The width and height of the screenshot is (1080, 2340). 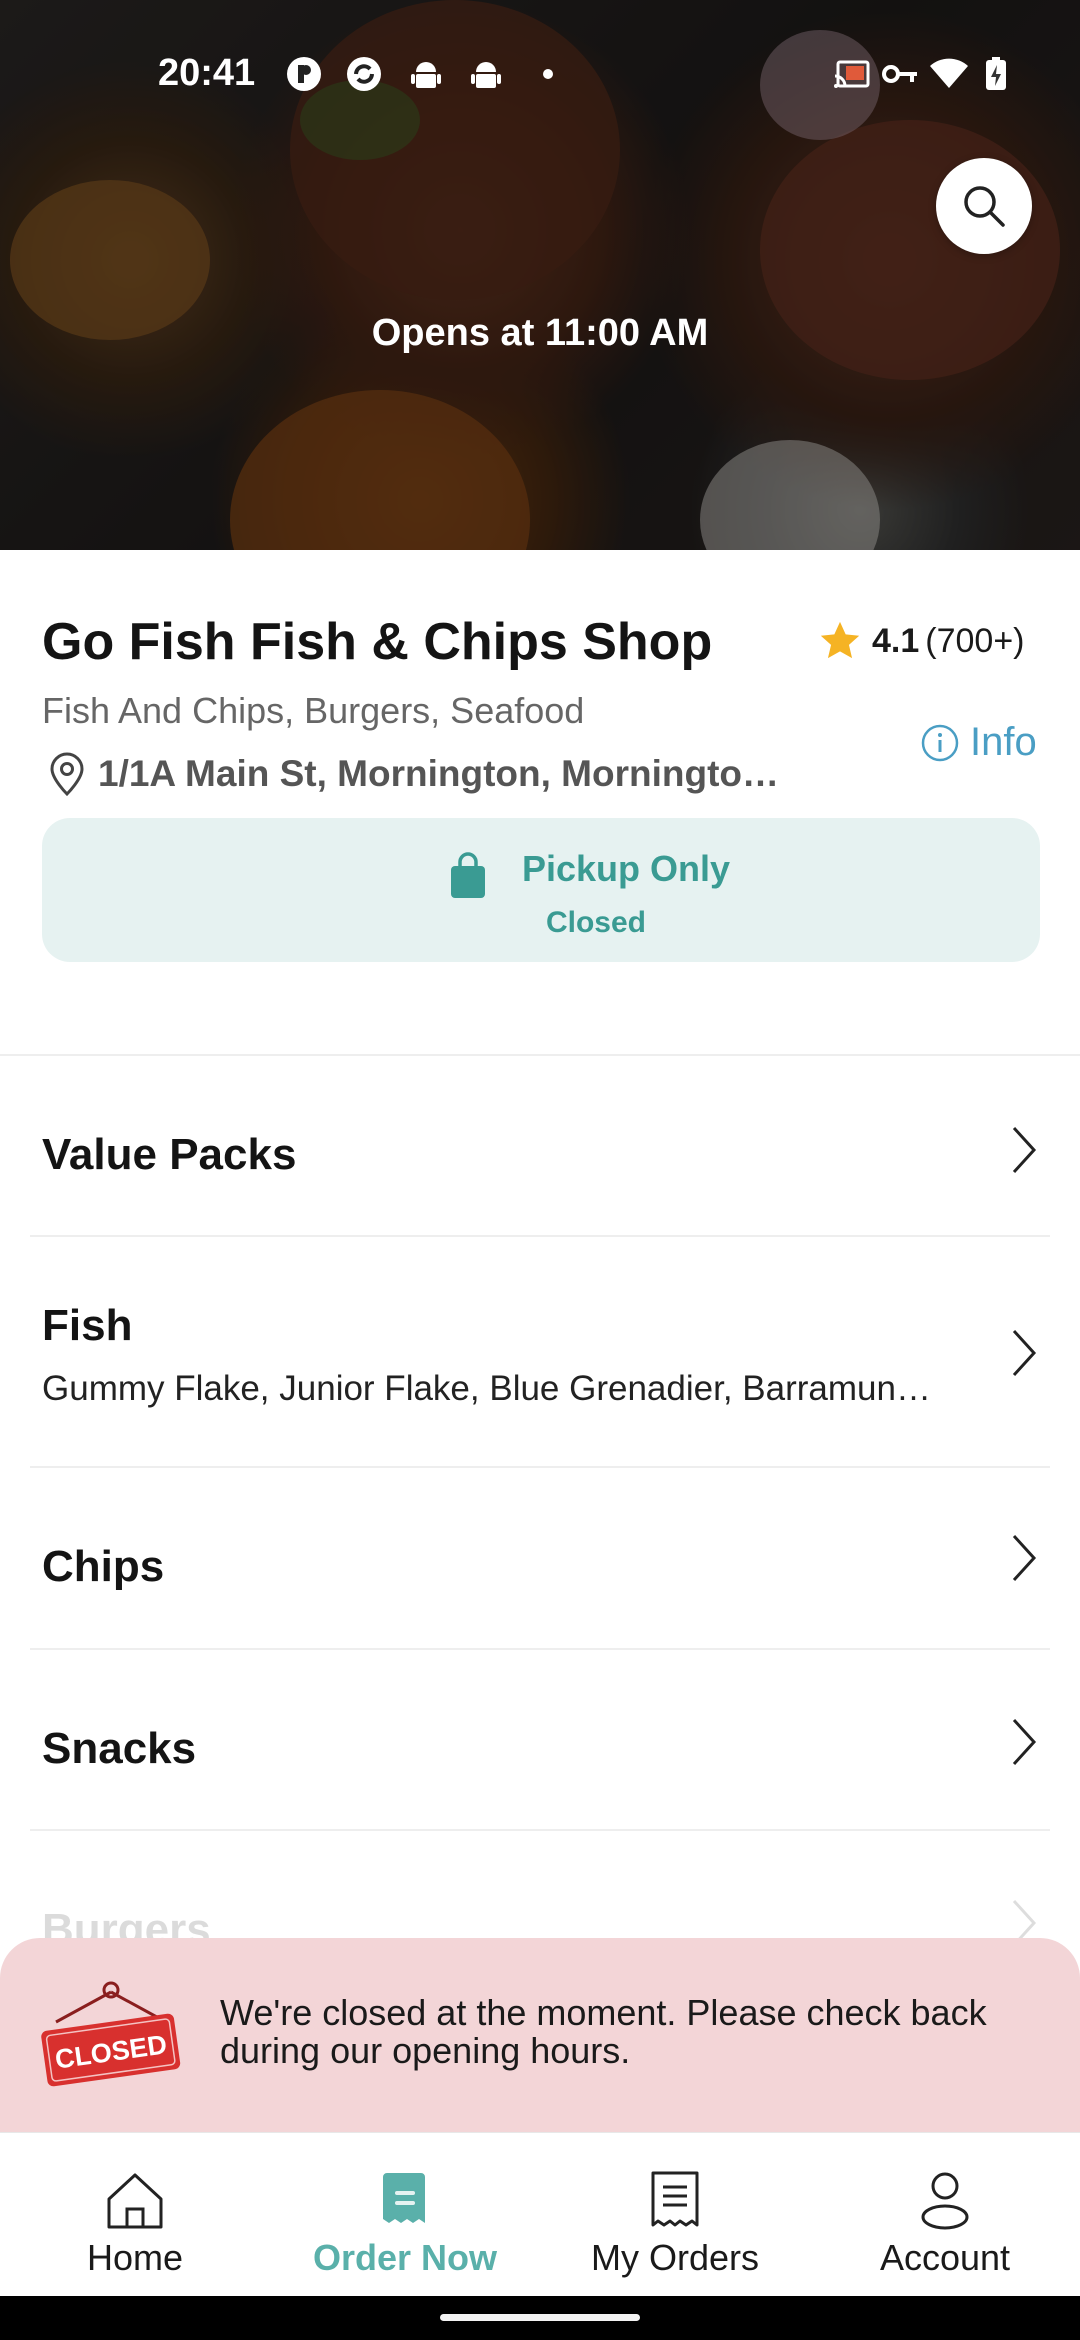 What do you see at coordinates (377, 642) in the screenshot?
I see `restaurant-name: Go Fish Fish & Chips Shop` at bounding box center [377, 642].